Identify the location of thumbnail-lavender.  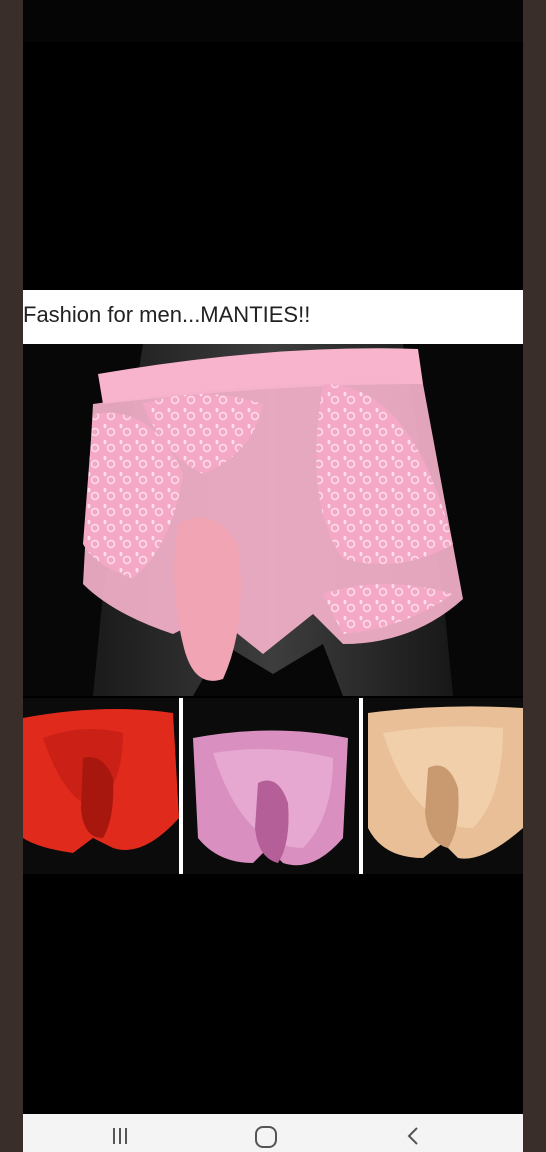
(271, 786).